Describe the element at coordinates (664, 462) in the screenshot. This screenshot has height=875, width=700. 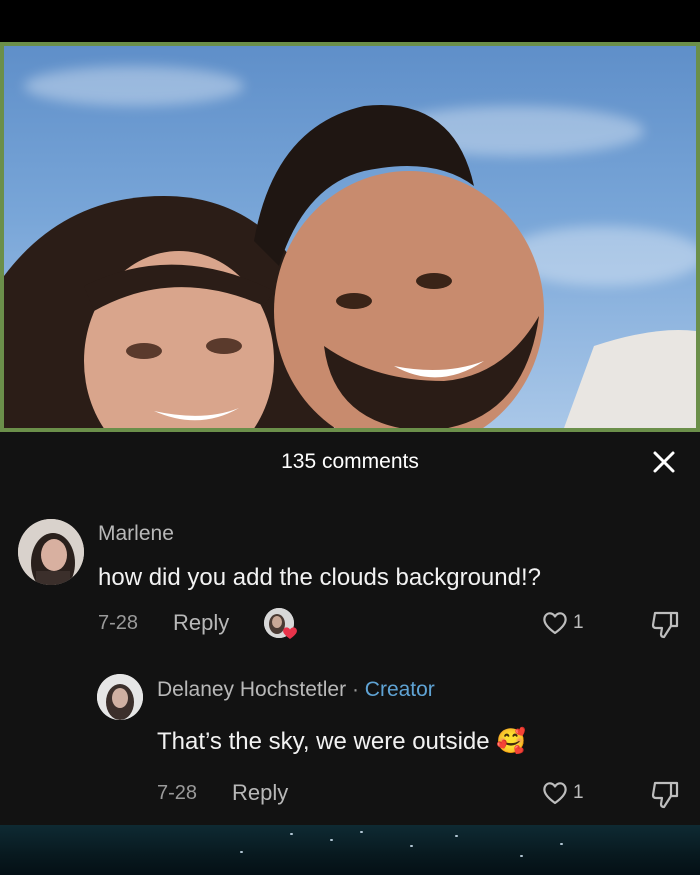
I see `close-icon` at that location.